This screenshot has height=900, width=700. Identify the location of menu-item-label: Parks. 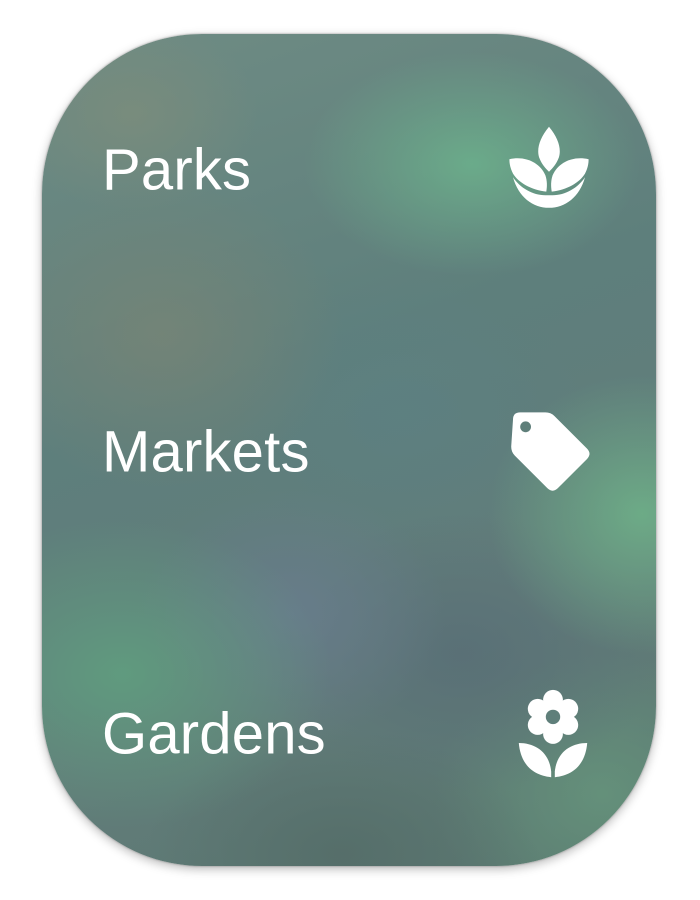
(177, 170).